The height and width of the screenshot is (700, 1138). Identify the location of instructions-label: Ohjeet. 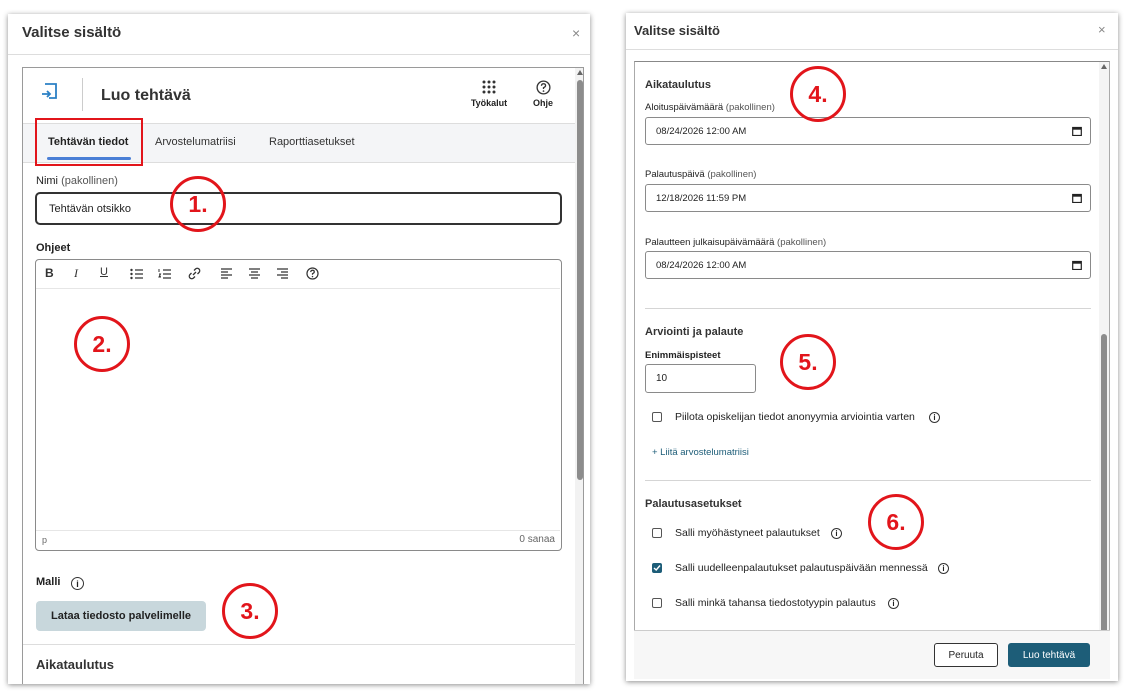
(53, 248).